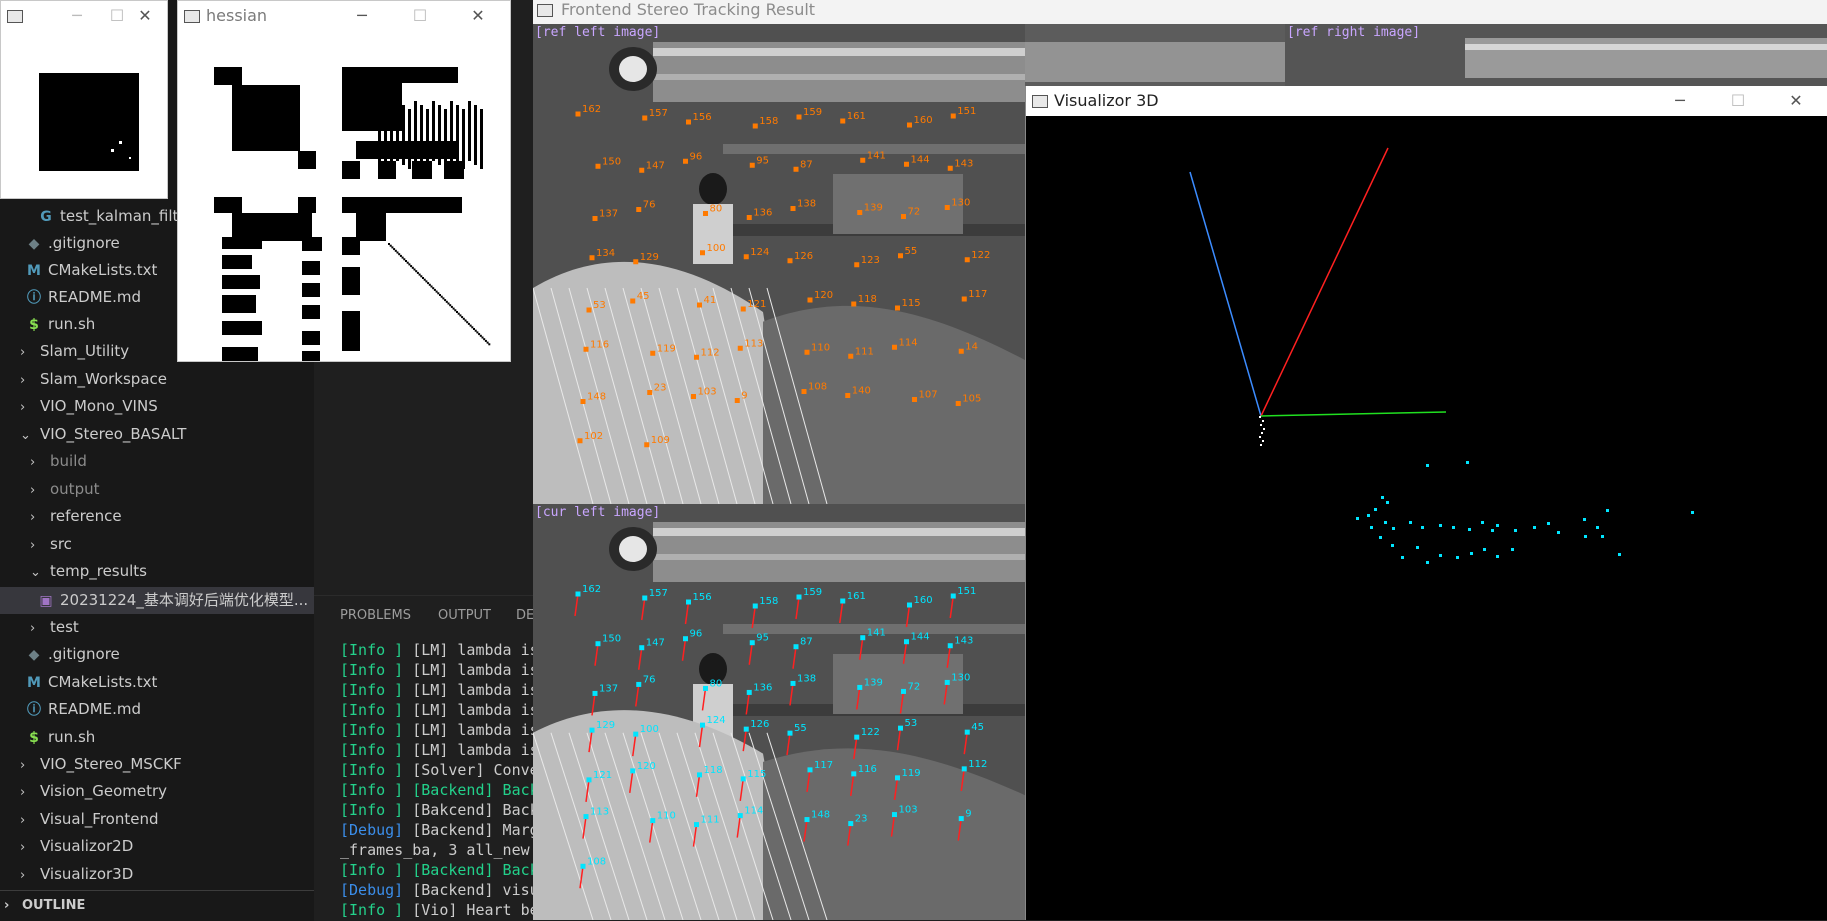 The image size is (1827, 921). I want to click on feature-id-label: 115, so click(911, 303).